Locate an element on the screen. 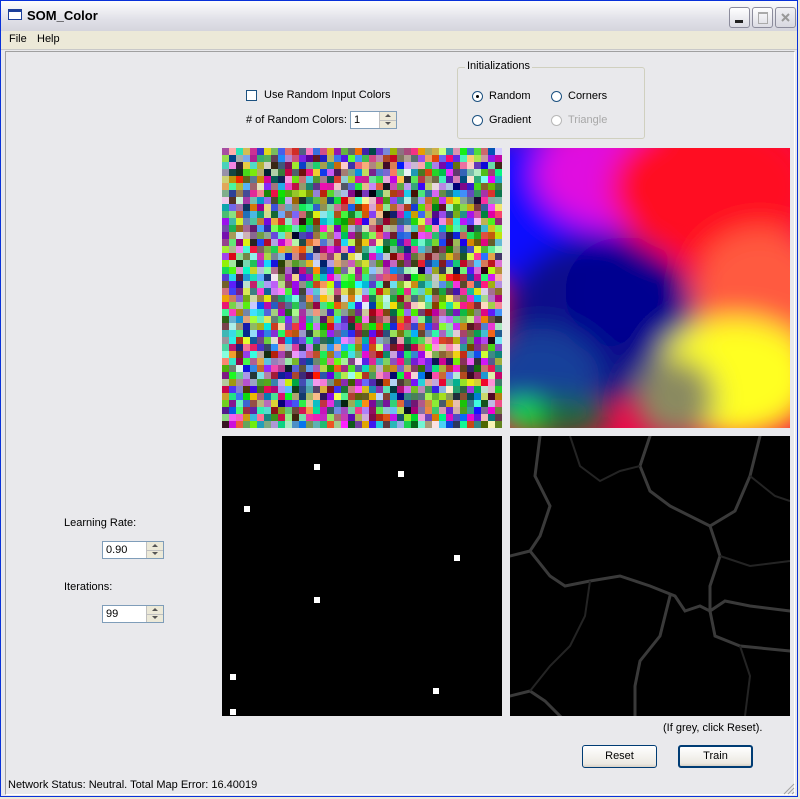  radio-random is located at coordinates (477, 96).